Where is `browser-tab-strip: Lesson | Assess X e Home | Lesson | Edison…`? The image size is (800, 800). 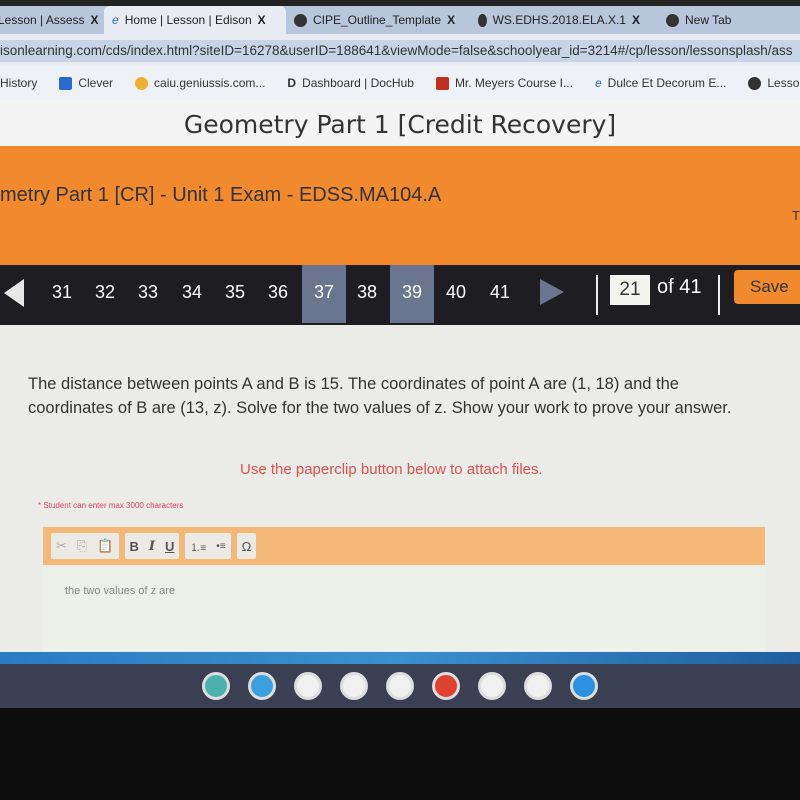
browser-tab-strip: Lesson | Assess X e Home | Lesson | Edison… is located at coordinates (400, 17).